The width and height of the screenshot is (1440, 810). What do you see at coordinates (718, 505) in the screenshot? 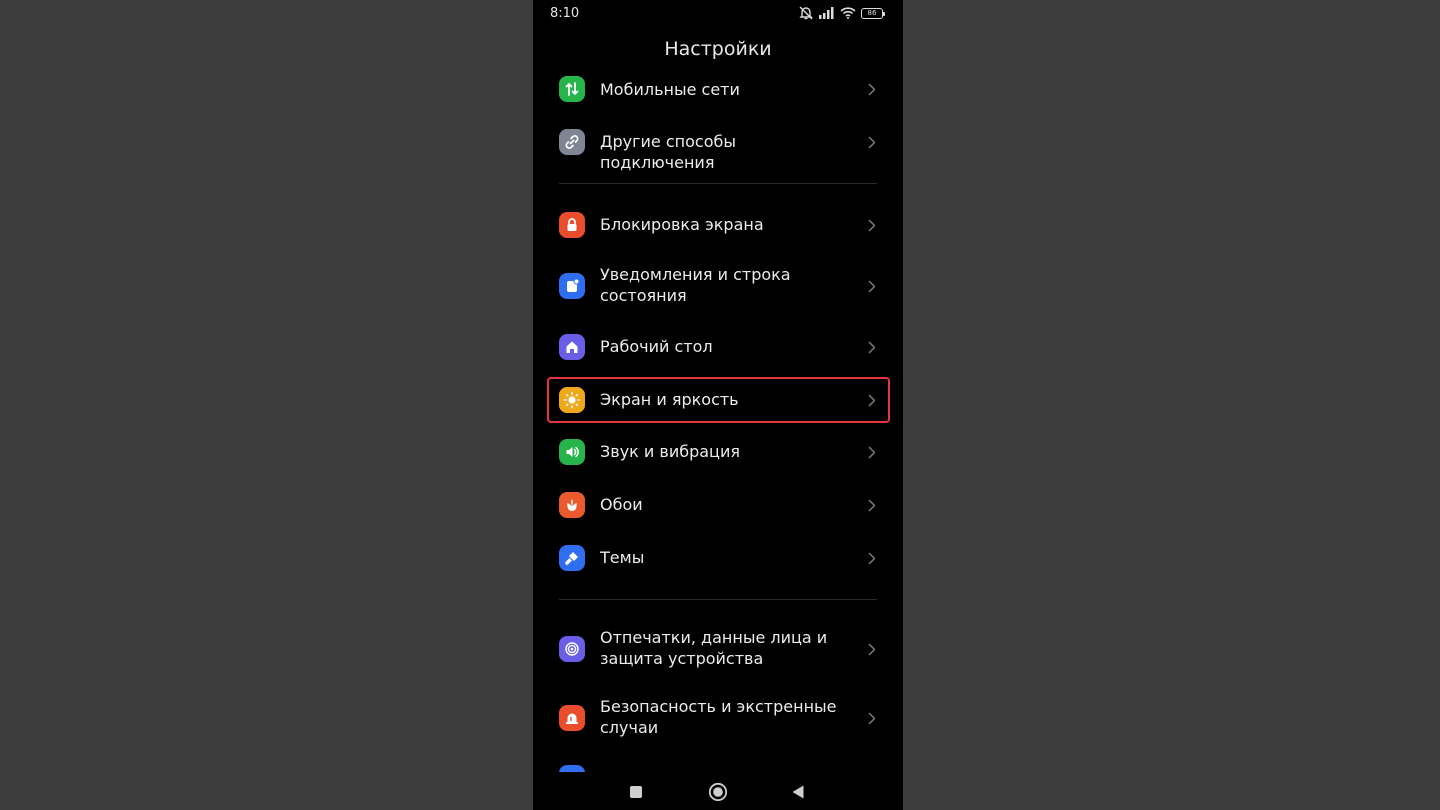
I see `settings-item-wallpaper: Обои` at bounding box center [718, 505].